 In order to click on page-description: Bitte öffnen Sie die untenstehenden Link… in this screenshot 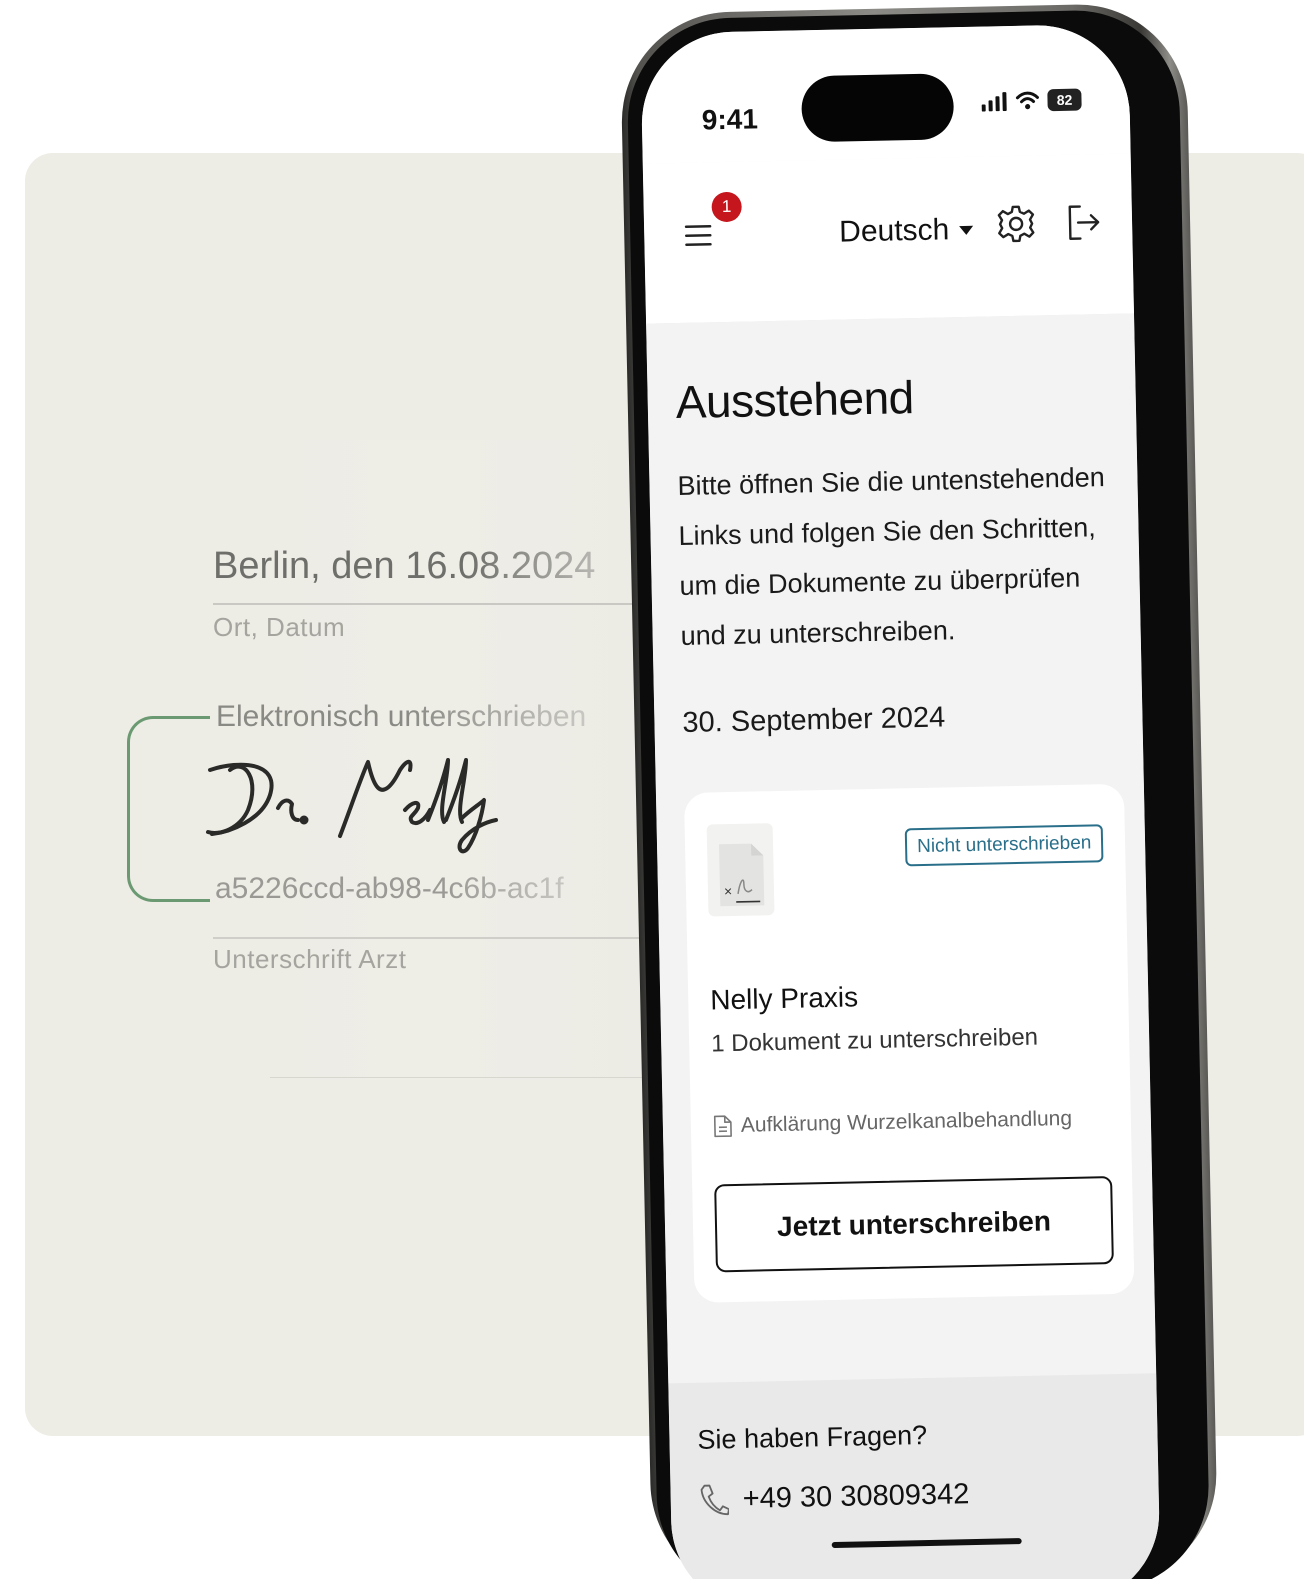, I will do `click(891, 556)`.